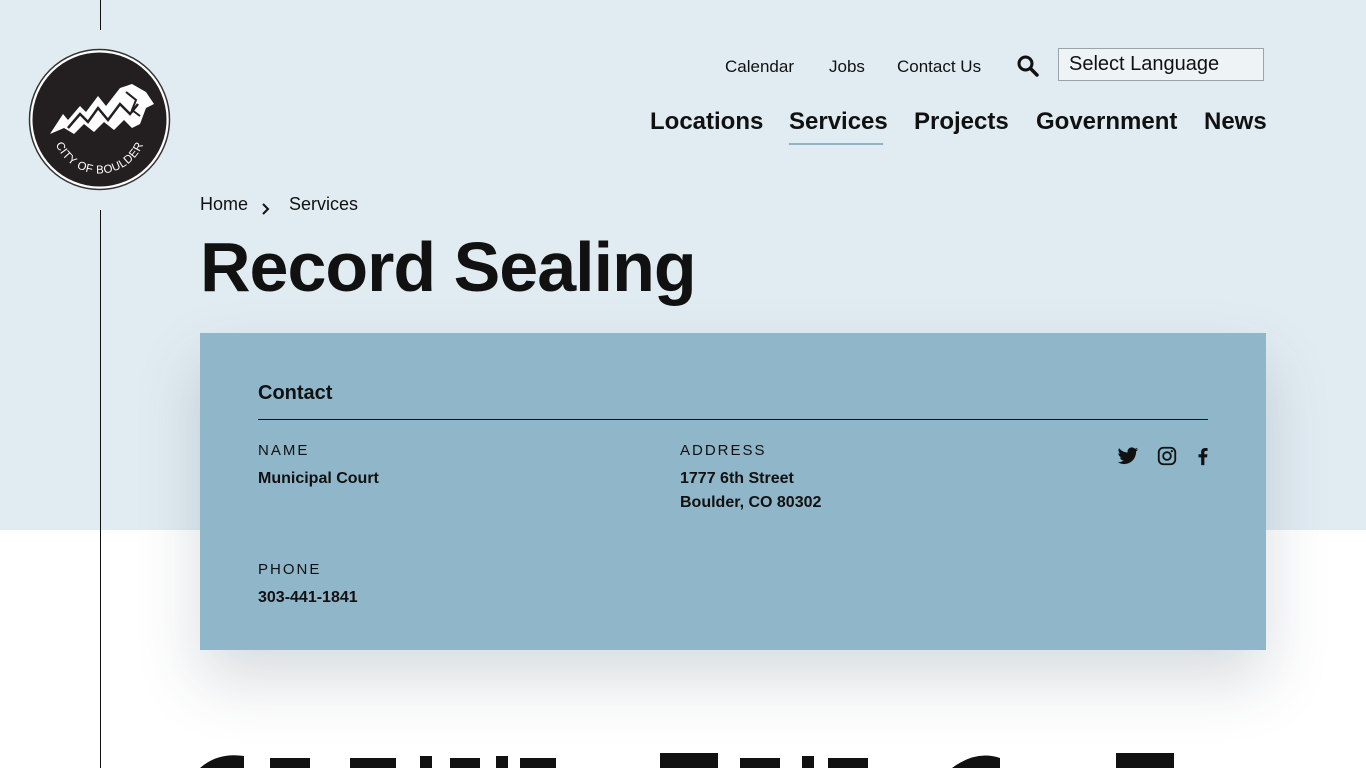  I want to click on utility-link-calendar: Calendar, so click(759, 67).